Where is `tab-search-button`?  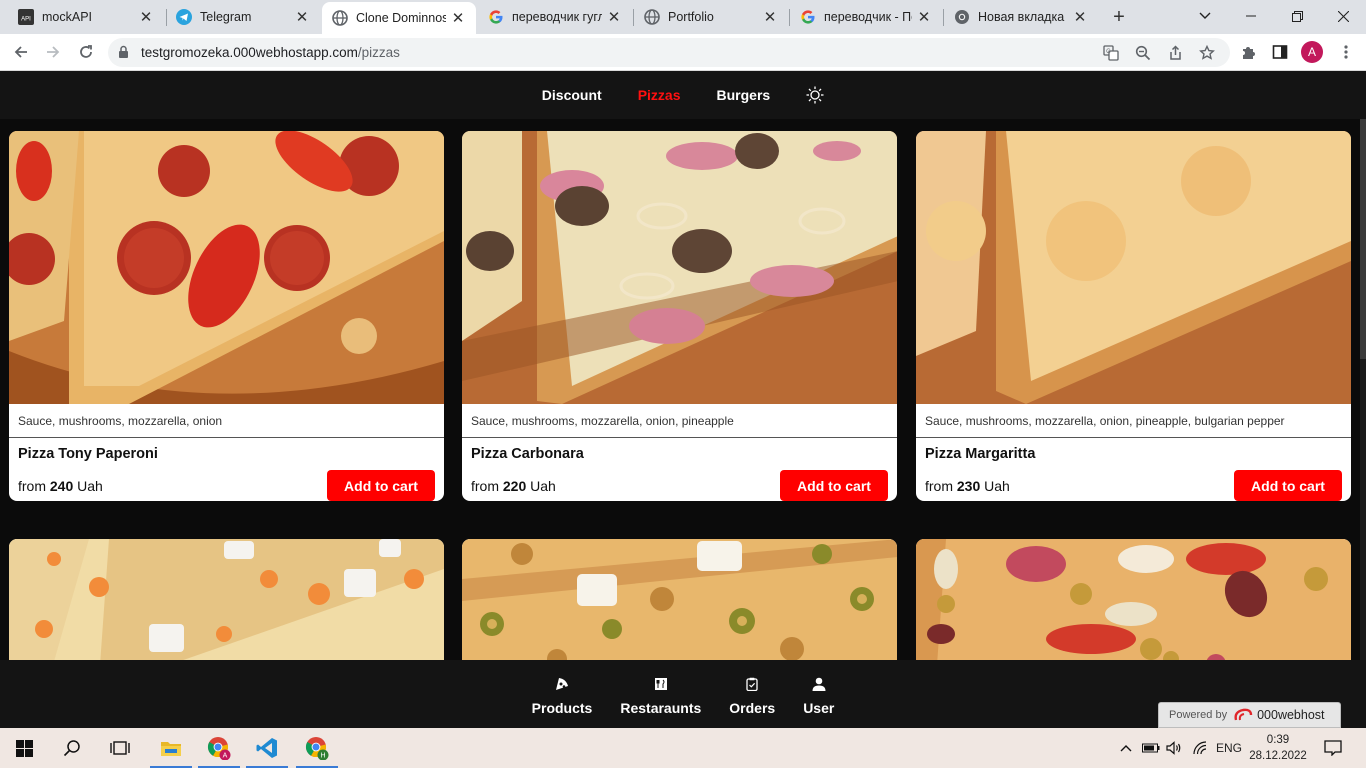
tab-search-button is located at coordinates (1205, 16).